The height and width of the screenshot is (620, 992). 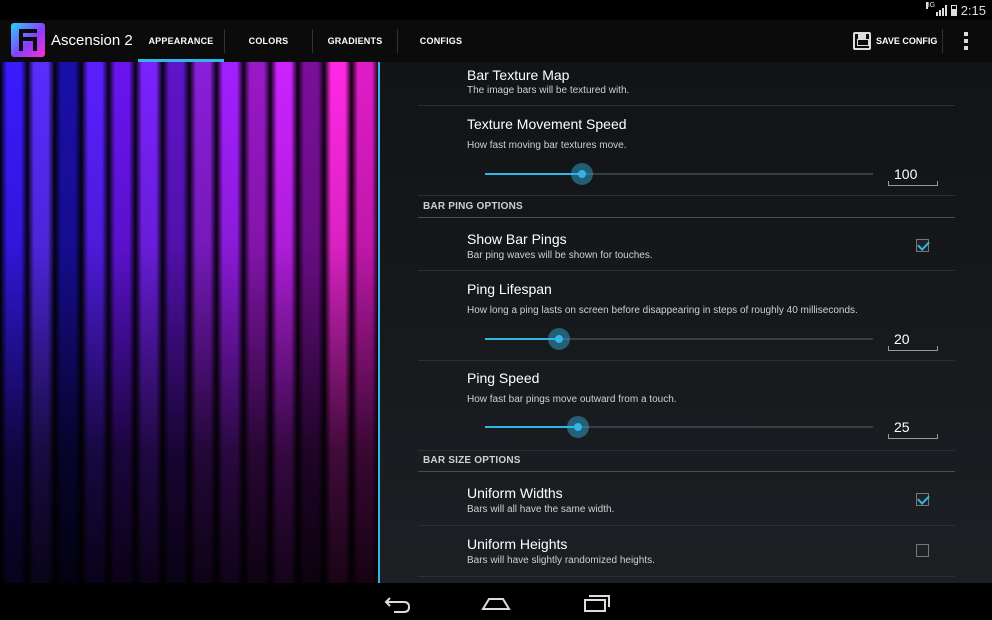 I want to click on tab-colors: COLORS, so click(x=268, y=41).